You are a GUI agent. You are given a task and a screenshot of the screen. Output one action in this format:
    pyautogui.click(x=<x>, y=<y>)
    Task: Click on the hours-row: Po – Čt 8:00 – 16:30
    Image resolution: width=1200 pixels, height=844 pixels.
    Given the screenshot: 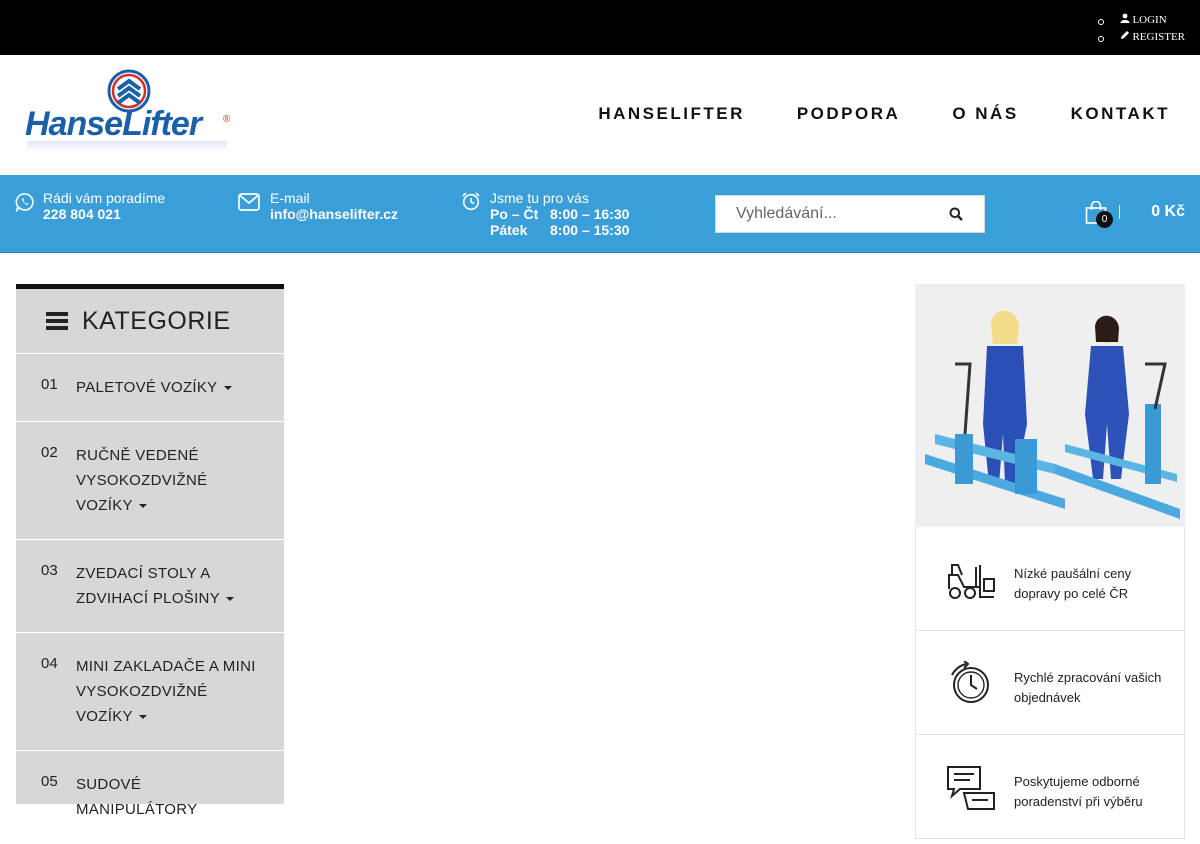 What is the action you would take?
    pyautogui.click(x=560, y=214)
    